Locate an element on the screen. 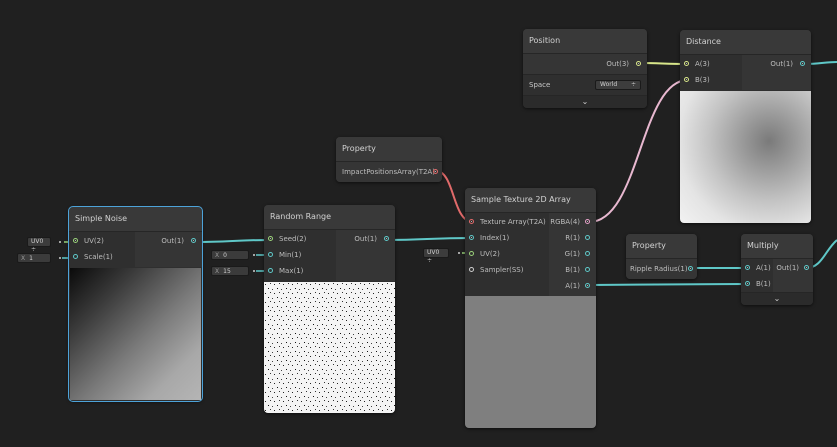  port-label: Out(3) is located at coordinates (617, 64).